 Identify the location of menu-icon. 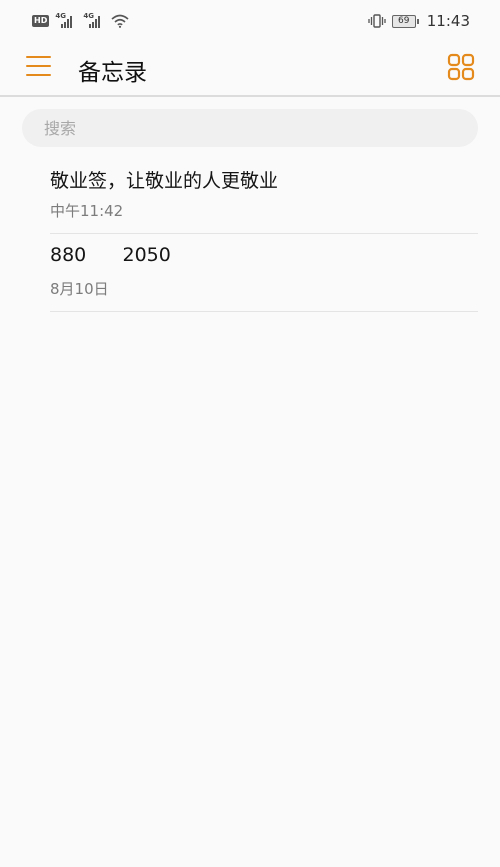
(38, 57).